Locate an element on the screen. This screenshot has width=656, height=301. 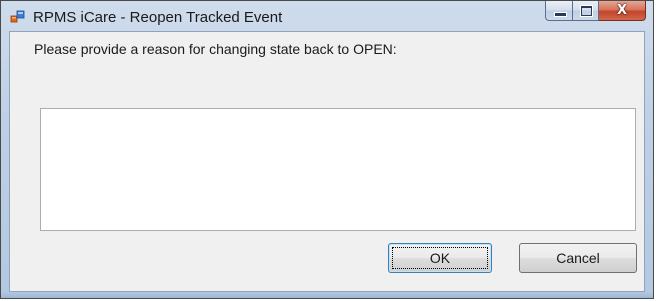
maximize-icon is located at coordinates (586, 11).